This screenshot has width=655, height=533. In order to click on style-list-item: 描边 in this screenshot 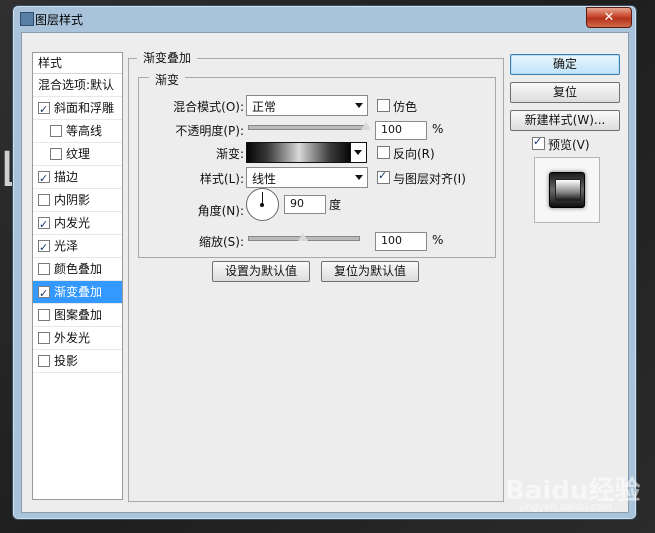, I will do `click(77, 177)`.